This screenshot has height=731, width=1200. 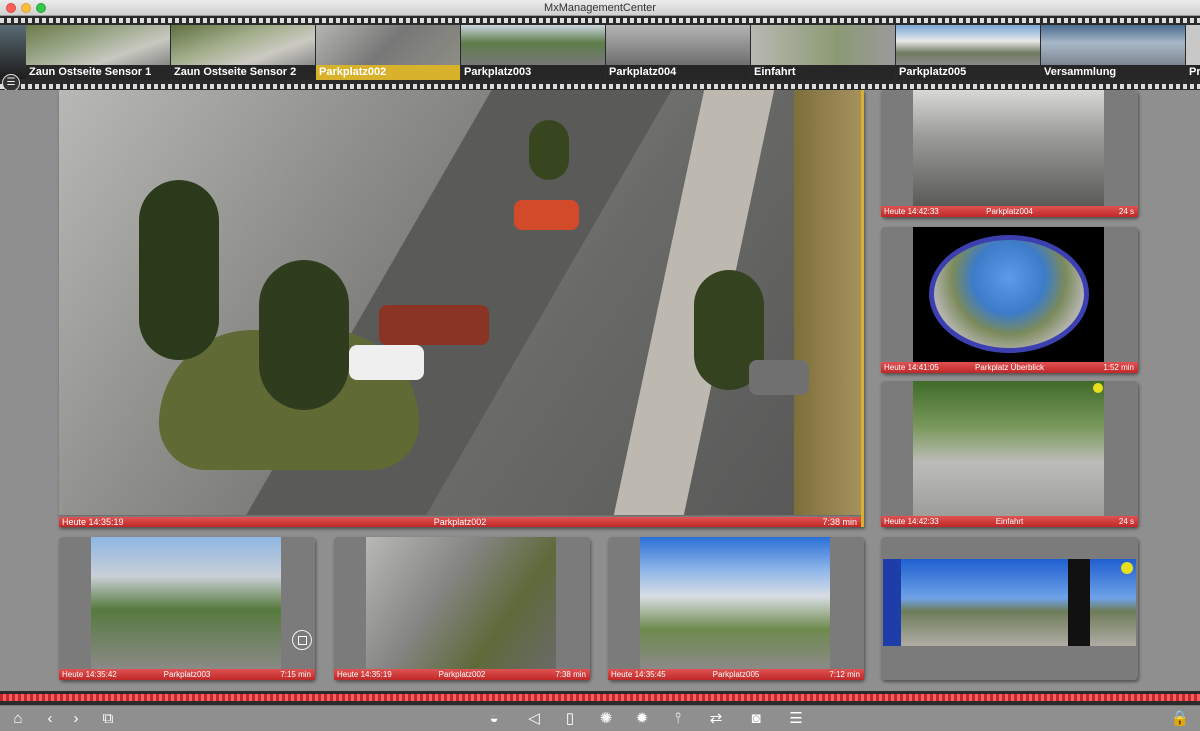 I want to click on layout-icon: ⧉, so click(x=108, y=719).